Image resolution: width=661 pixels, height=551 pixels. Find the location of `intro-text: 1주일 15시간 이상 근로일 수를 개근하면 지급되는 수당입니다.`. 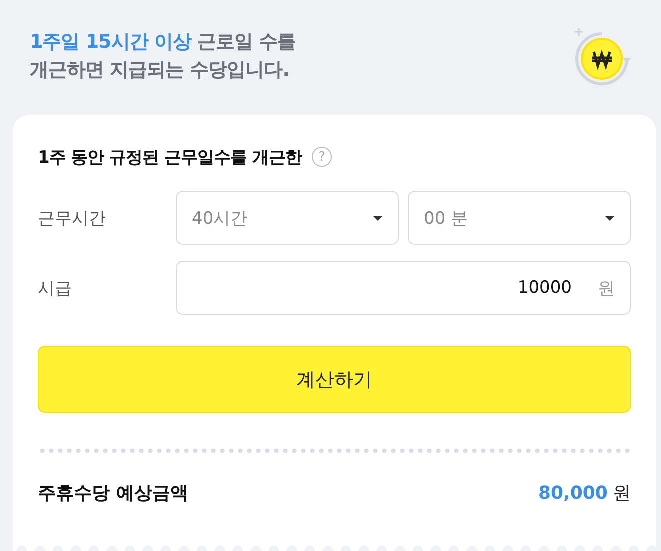

intro-text: 1주일 15시간 이상 근로일 수를 개근하면 지급되는 수당입니다. is located at coordinates (163, 56).